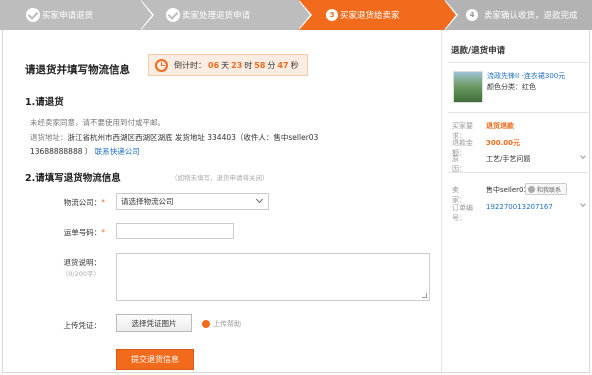 Image resolution: width=592 pixels, height=375 pixels. I want to click on step-4: 4 卖家确认收货，退款完成, so click(518, 15).